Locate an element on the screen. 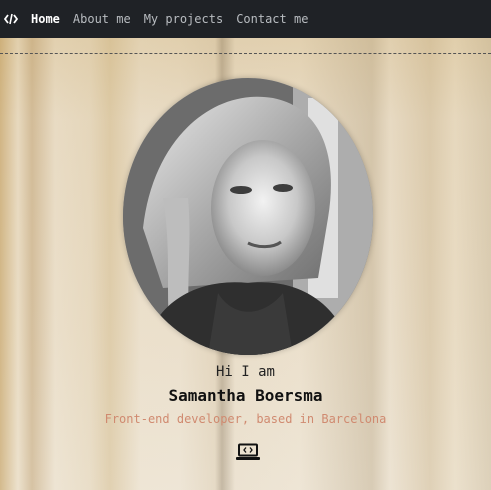 The height and width of the screenshot is (490, 491). nav-link-contact: Contact me is located at coordinates (272, 19).